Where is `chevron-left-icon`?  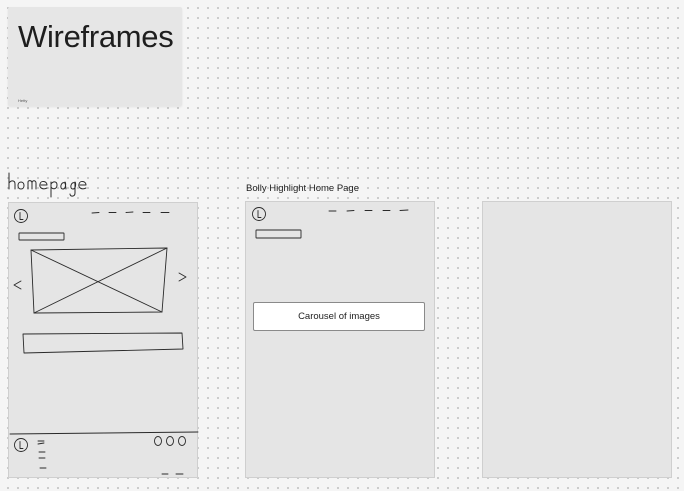 chevron-left-icon is located at coordinates (17, 285).